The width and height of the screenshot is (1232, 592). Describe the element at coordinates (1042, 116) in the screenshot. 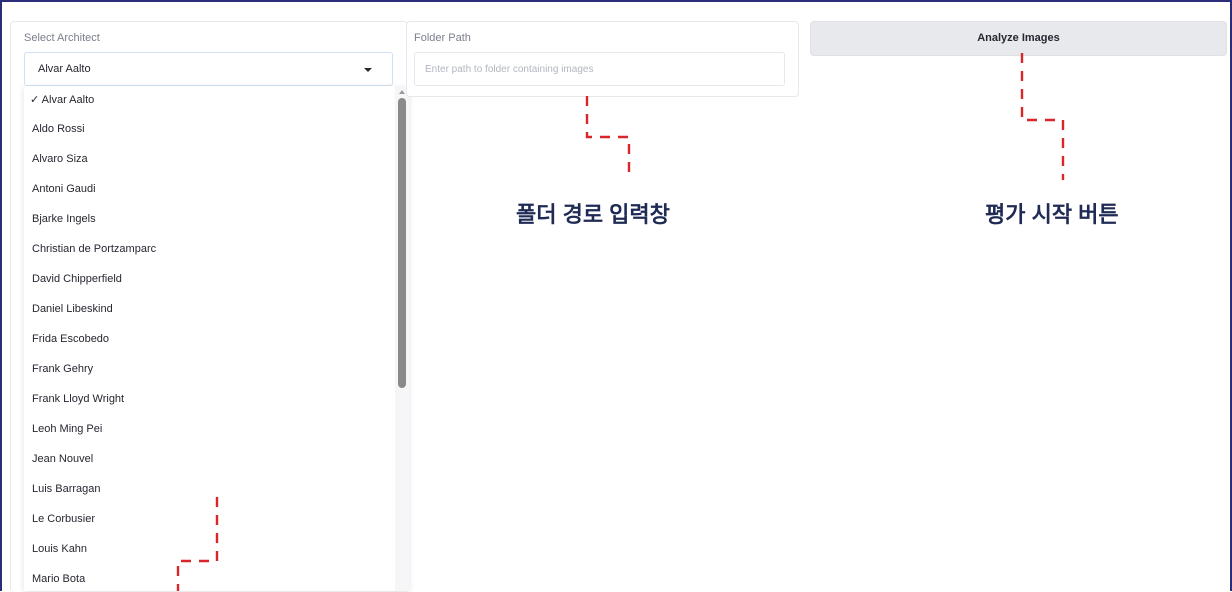

I see `start-button-connector` at that location.